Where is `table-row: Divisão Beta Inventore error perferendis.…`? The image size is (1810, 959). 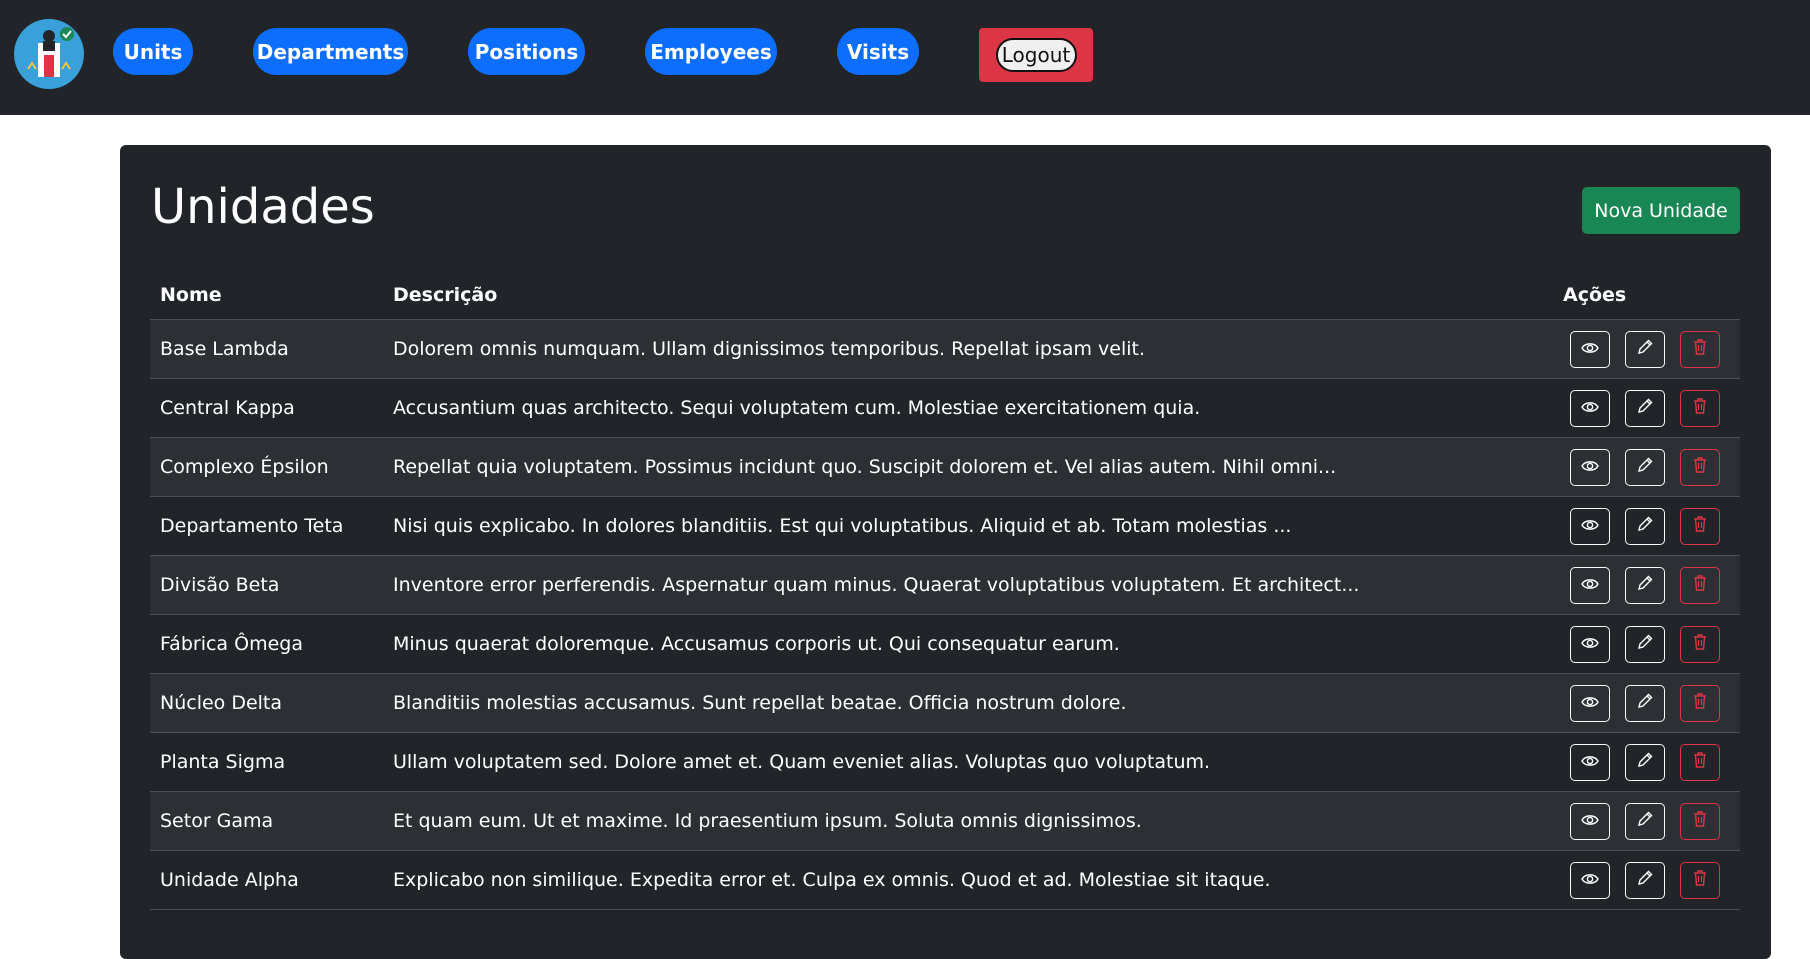
table-row: Divisão Beta Inventore error perferendis.… is located at coordinates (945, 585).